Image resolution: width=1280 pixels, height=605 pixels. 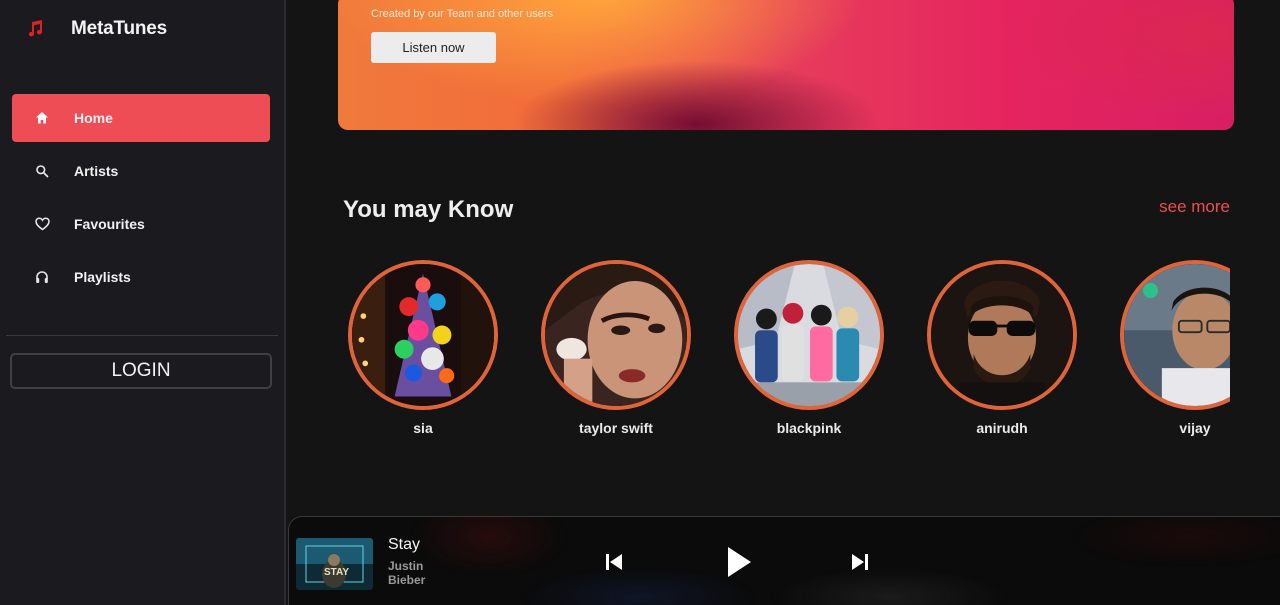 I want to click on cover-text: STAY, so click(x=336, y=572).